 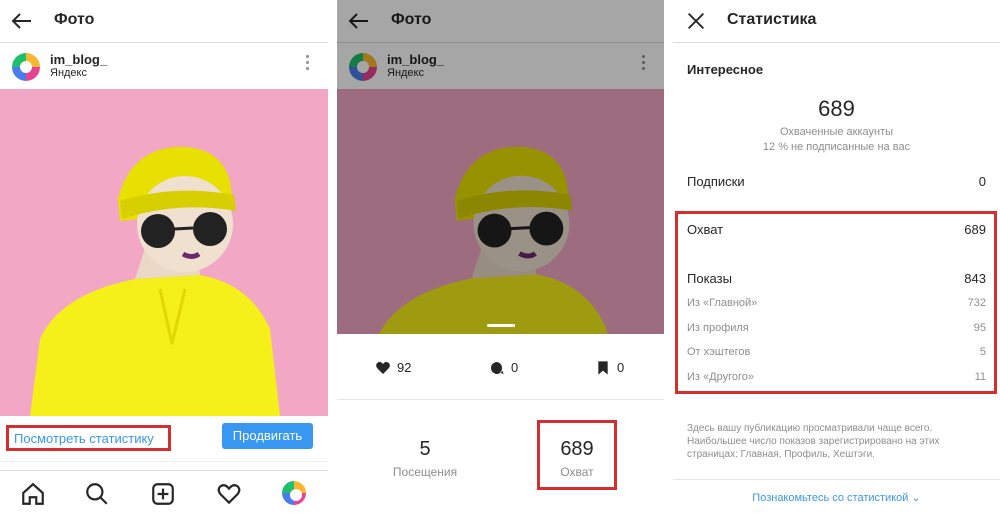 What do you see at coordinates (425, 449) in the screenshot?
I see `visits-value: 5` at bounding box center [425, 449].